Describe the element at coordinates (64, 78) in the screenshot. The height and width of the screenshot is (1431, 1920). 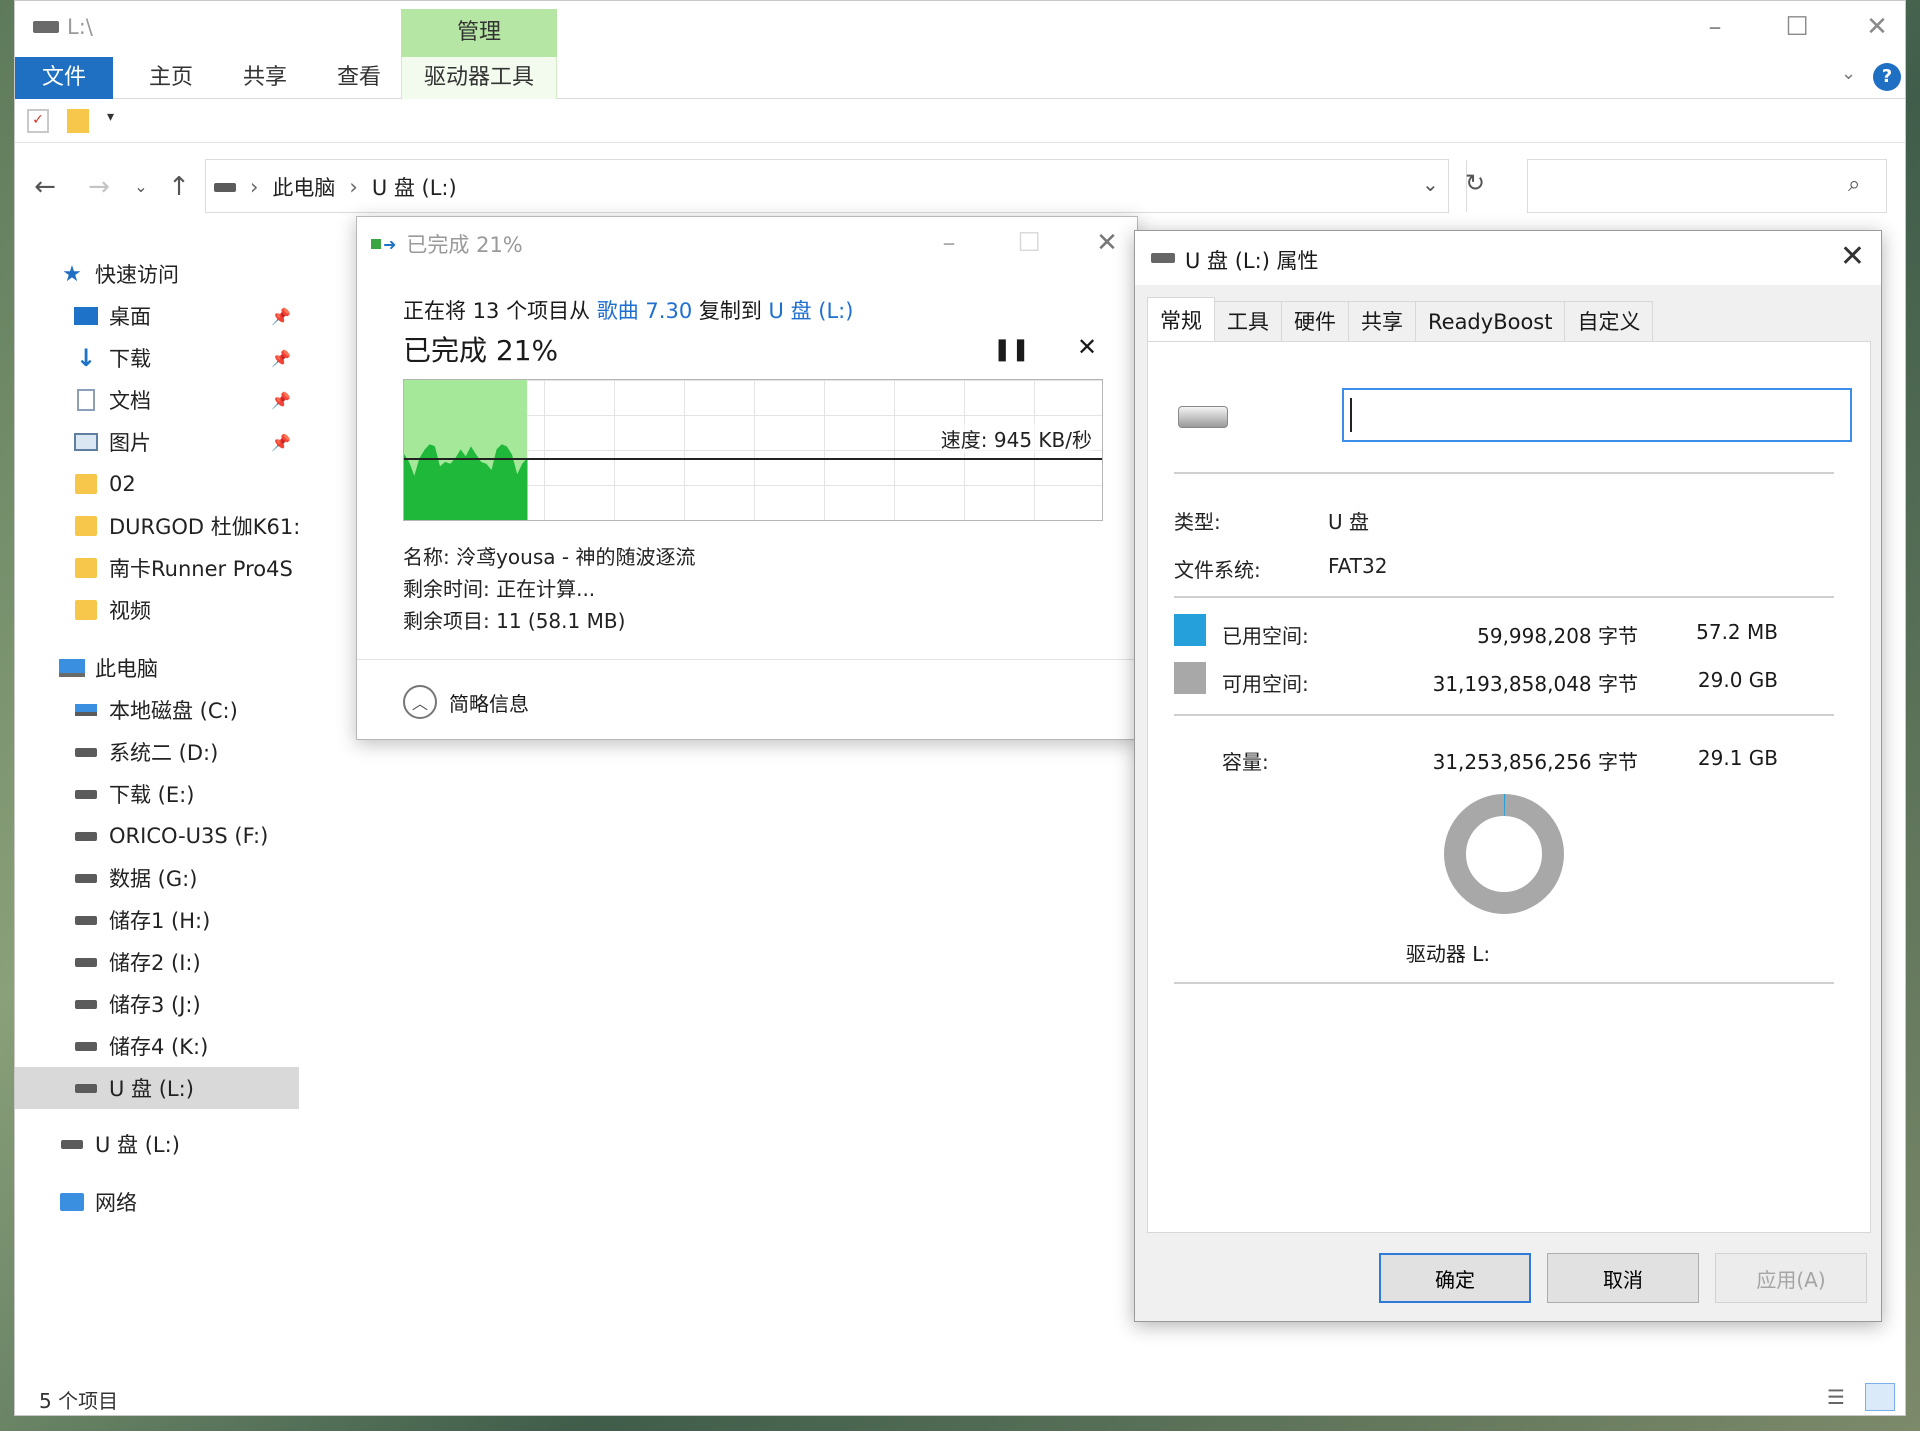
I see `tab-file: 文件` at that location.